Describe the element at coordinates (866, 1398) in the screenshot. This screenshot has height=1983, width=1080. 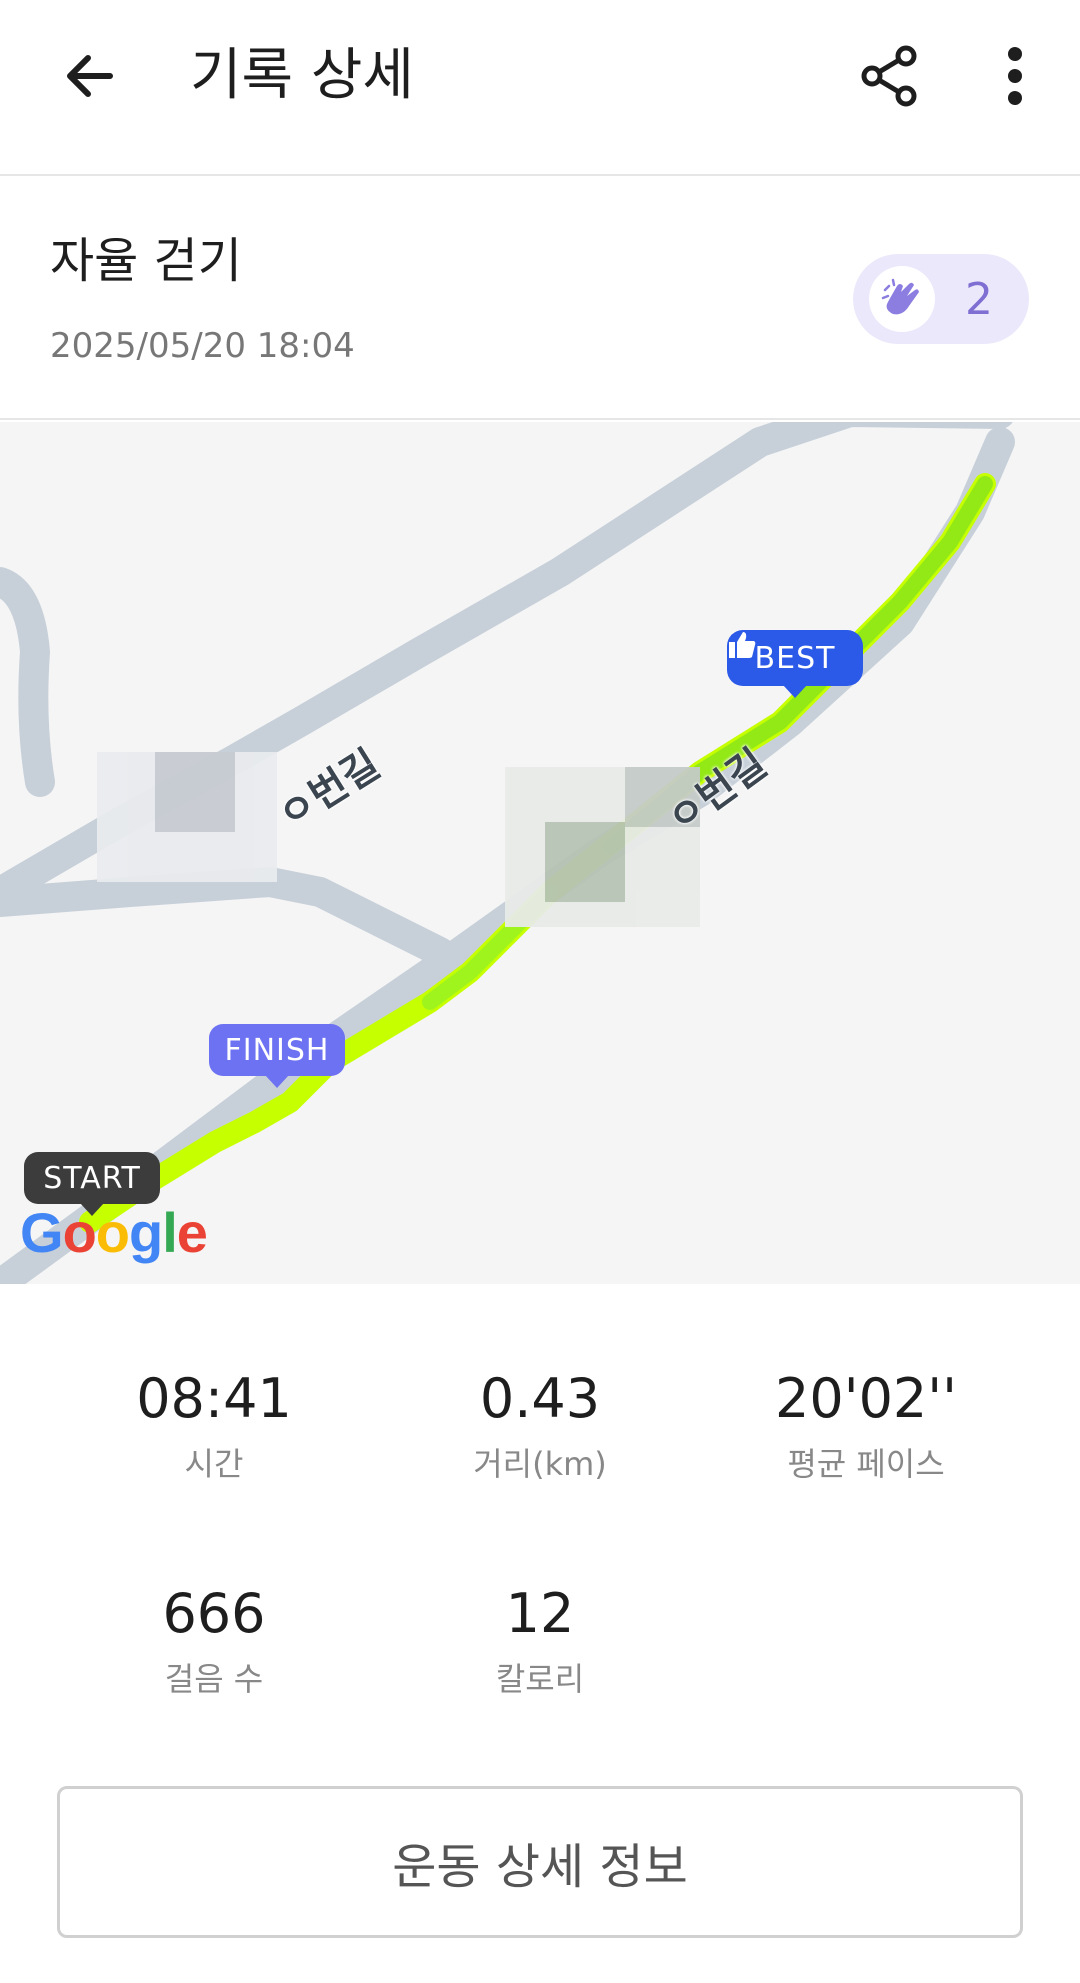
I see `stat-pace-value: 20'02''` at that location.